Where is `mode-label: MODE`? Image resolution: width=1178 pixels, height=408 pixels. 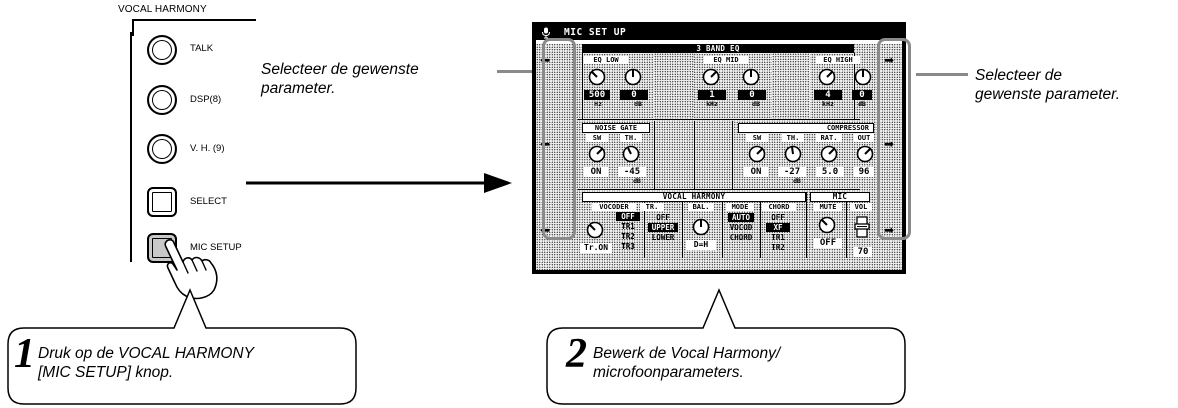 mode-label: MODE is located at coordinates (740, 207).